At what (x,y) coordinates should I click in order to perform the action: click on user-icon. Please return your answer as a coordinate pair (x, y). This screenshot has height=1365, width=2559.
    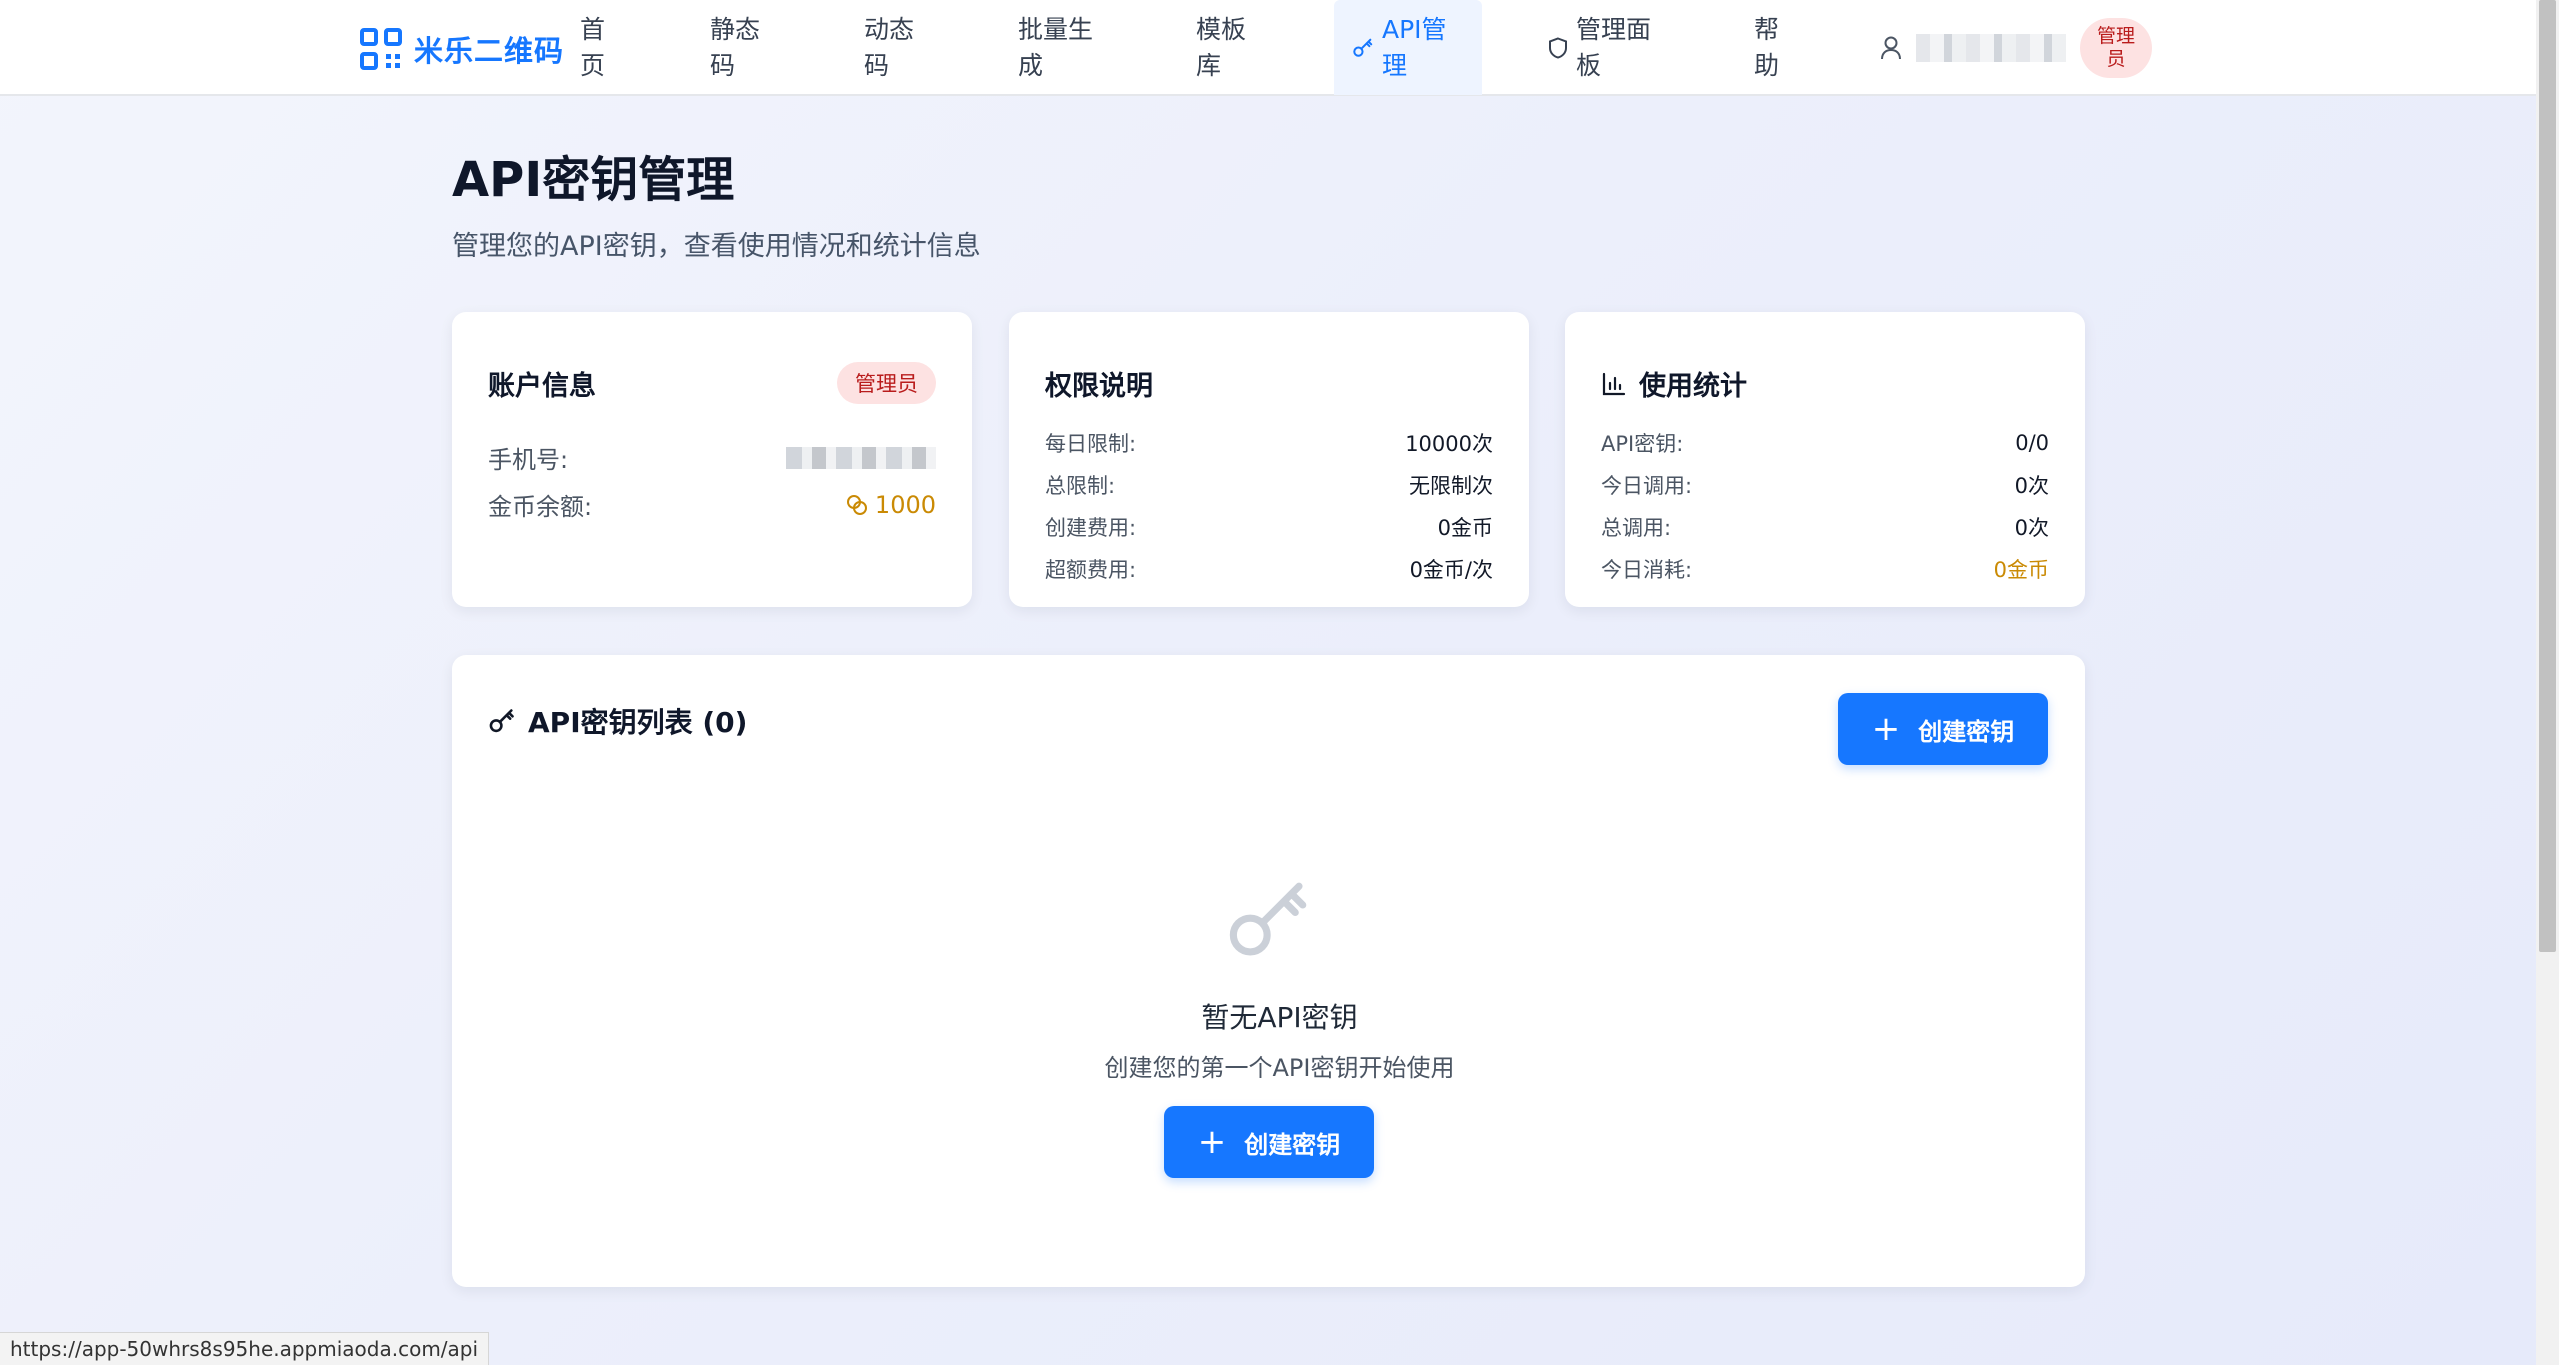
    Looking at the image, I should click on (1891, 48).